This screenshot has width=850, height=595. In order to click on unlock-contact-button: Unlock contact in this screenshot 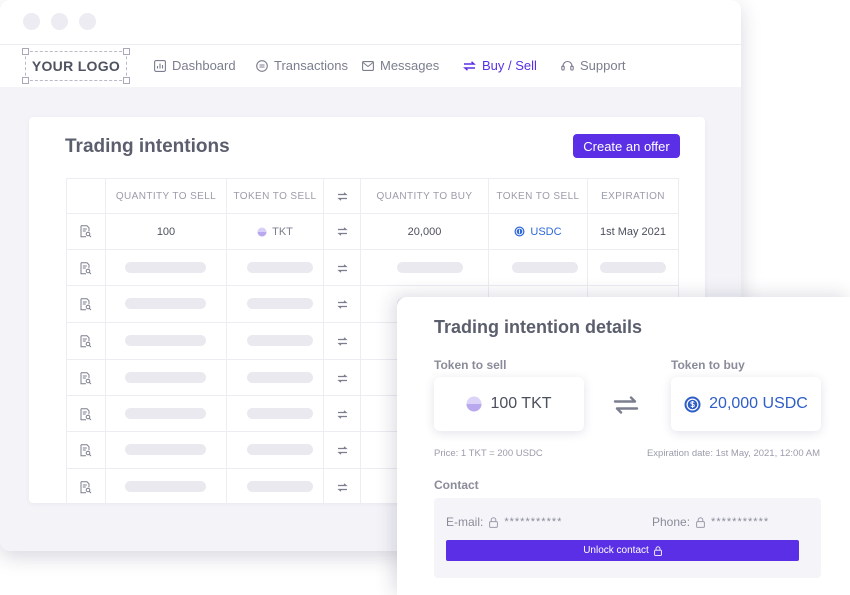, I will do `click(622, 550)`.